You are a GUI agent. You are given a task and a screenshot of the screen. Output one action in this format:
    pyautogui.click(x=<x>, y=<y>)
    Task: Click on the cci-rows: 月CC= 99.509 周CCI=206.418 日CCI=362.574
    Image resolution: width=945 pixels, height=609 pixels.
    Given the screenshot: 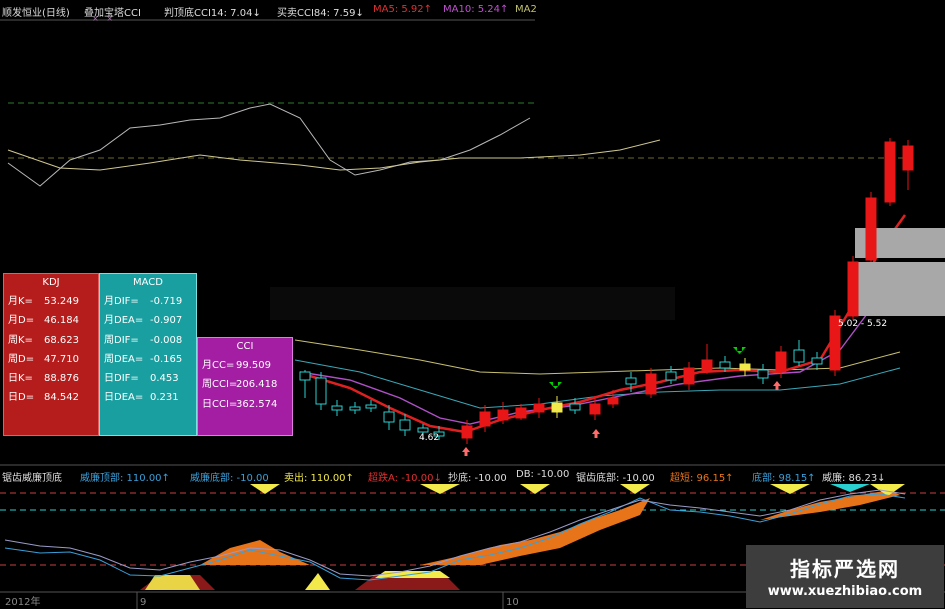 What is the action you would take?
    pyautogui.click(x=245, y=385)
    